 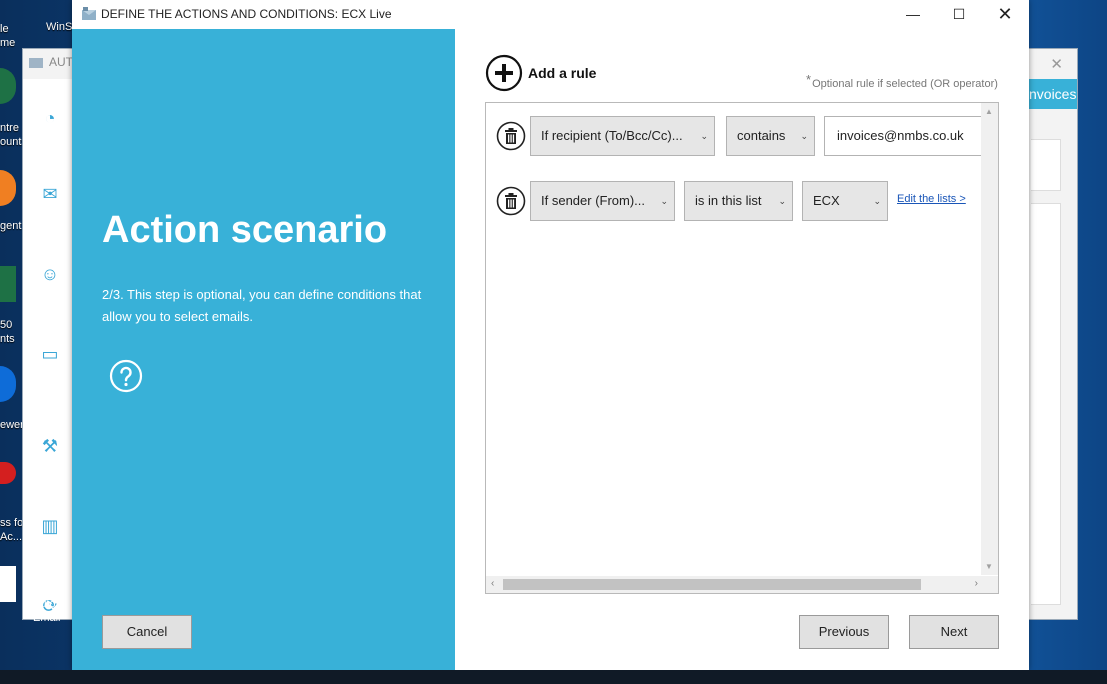 I want to click on settings-sliders-icon: ▥, so click(x=50, y=526).